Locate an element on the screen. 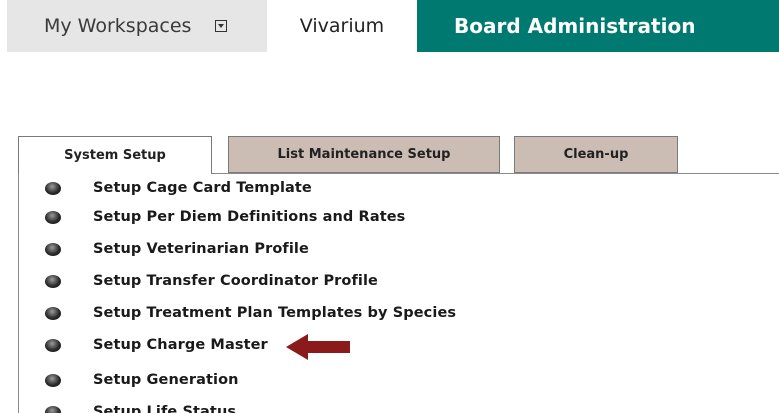 The image size is (779, 413). list-item-setup-generation: Setup Generation is located at coordinates (318, 380).